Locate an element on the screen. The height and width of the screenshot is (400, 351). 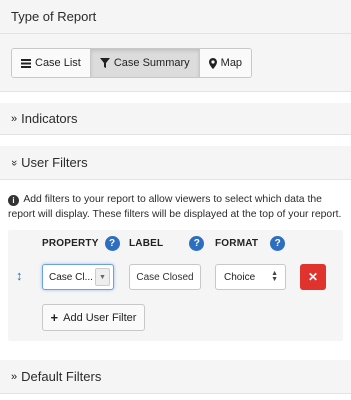
default-filters-title: Default Filters is located at coordinates (61, 376).